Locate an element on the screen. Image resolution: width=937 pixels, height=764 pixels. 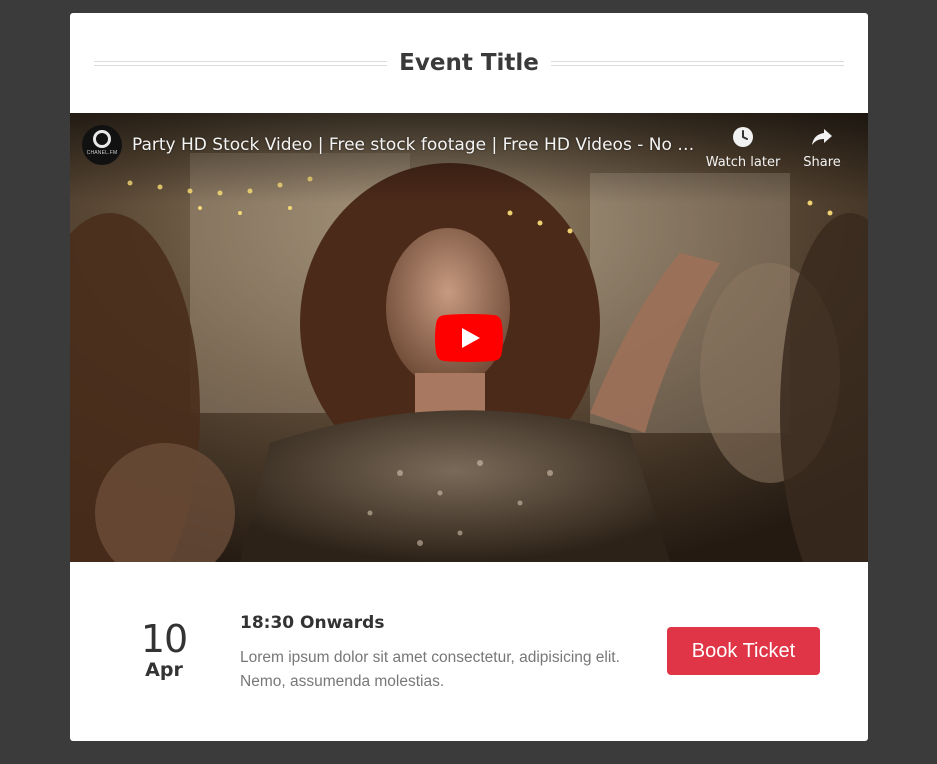
clock-icon is located at coordinates (743, 137).